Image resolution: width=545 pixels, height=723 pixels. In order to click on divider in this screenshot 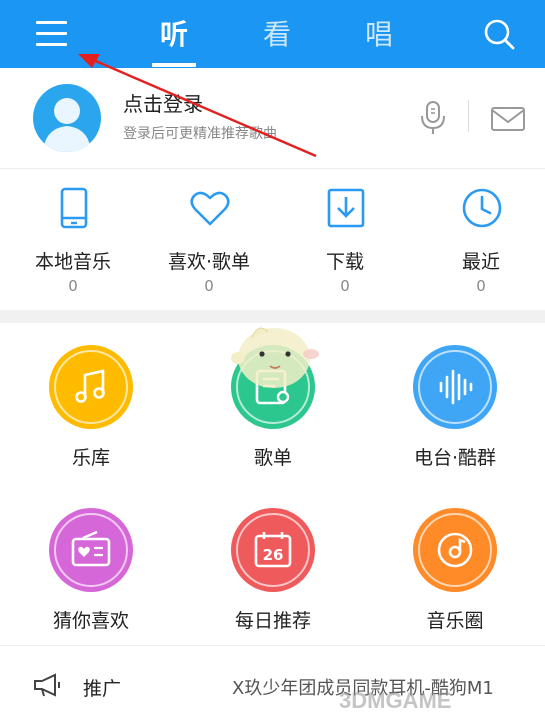, I will do `click(468, 116)`.